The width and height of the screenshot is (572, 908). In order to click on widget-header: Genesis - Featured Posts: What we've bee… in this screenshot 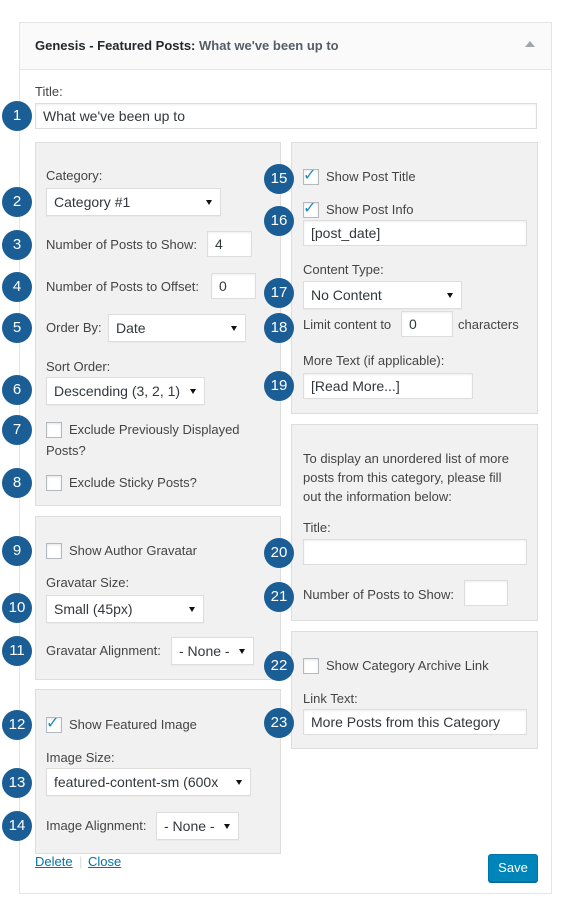, I will do `click(285, 46)`.